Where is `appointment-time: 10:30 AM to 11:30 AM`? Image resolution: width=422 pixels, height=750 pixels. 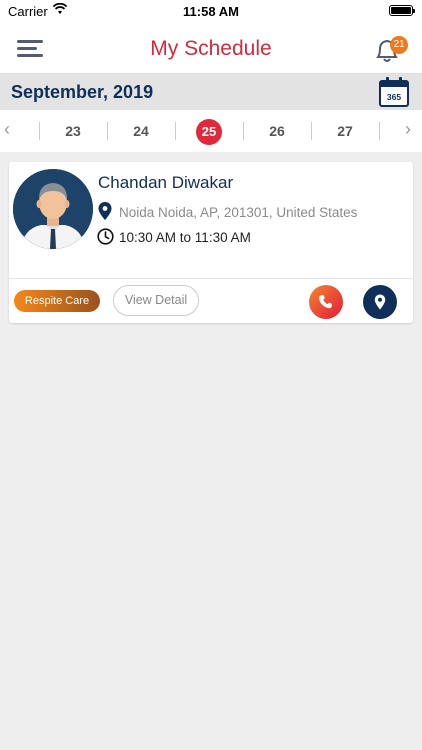 appointment-time: 10:30 AM to 11:30 AM is located at coordinates (185, 237).